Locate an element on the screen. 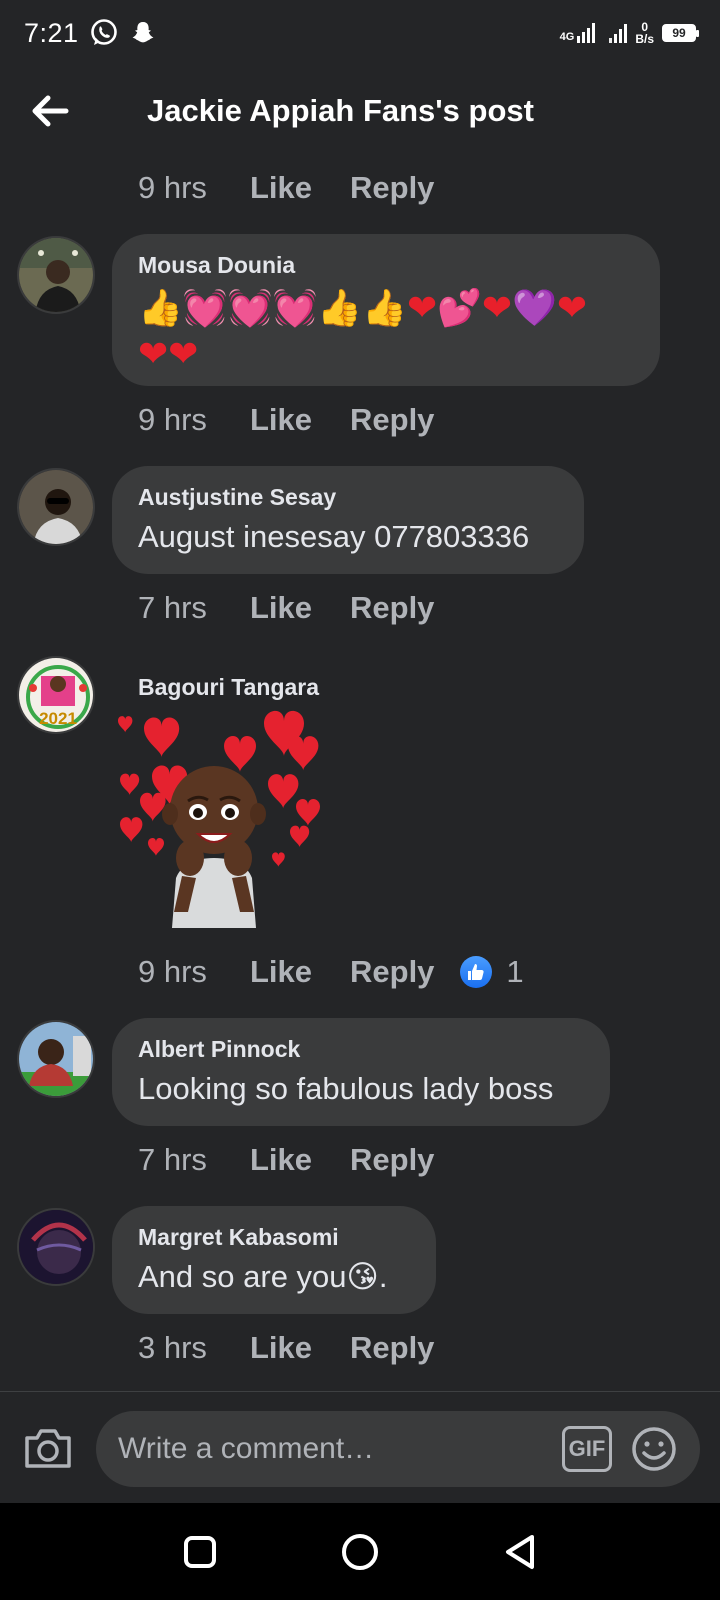  thumbs-up-icon is located at coordinates (476, 972).